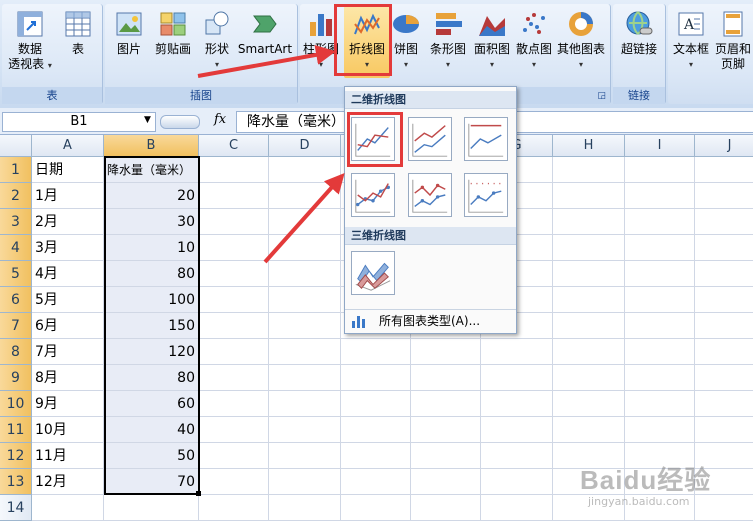 The image size is (753, 527). Describe the element at coordinates (271, 154) in the screenshot. I see `annotation-arrows` at that location.